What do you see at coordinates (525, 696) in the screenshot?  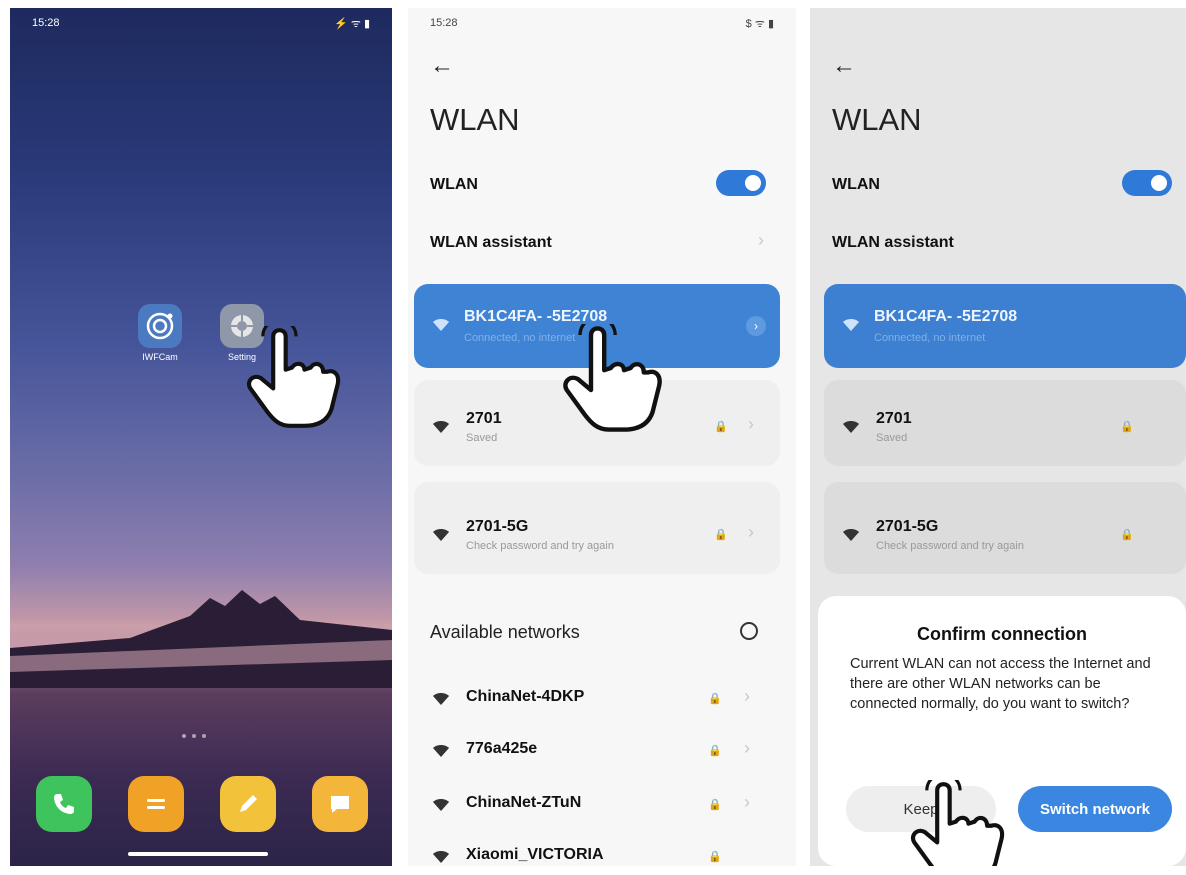 I see `network-ssid: ChinaNet-4DKP` at bounding box center [525, 696].